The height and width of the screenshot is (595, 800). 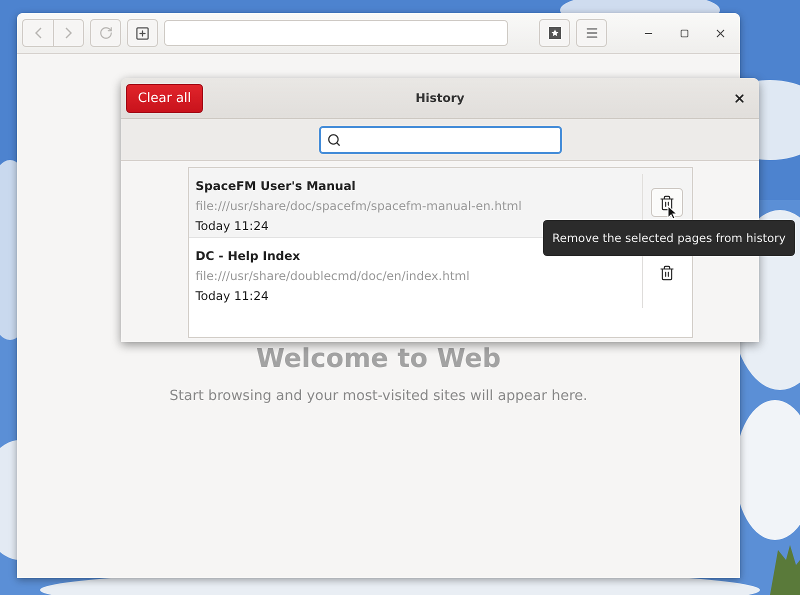 What do you see at coordinates (440, 98) in the screenshot?
I see `dialog-title: History` at bounding box center [440, 98].